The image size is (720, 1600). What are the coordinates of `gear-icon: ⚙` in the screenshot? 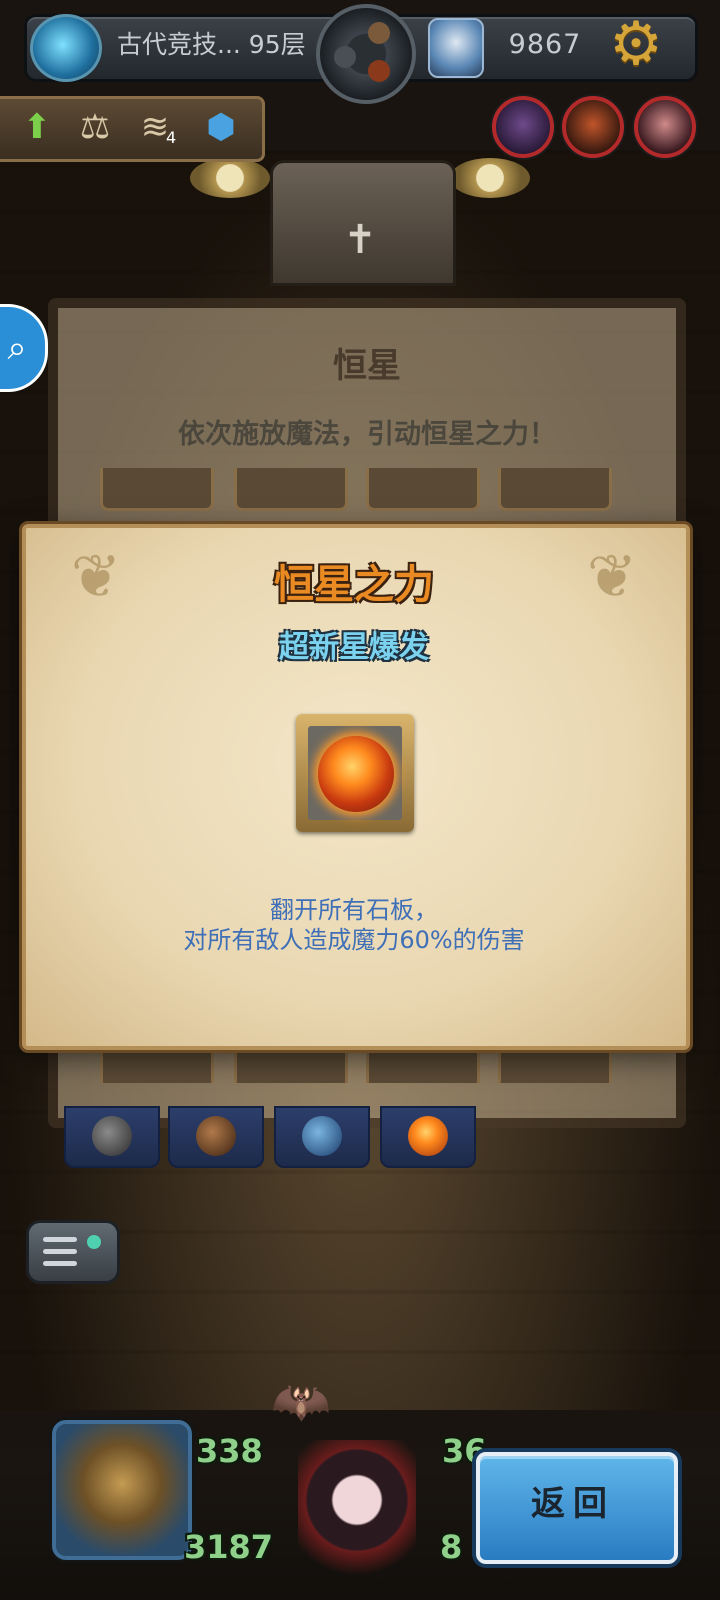 It's located at (636, 44).